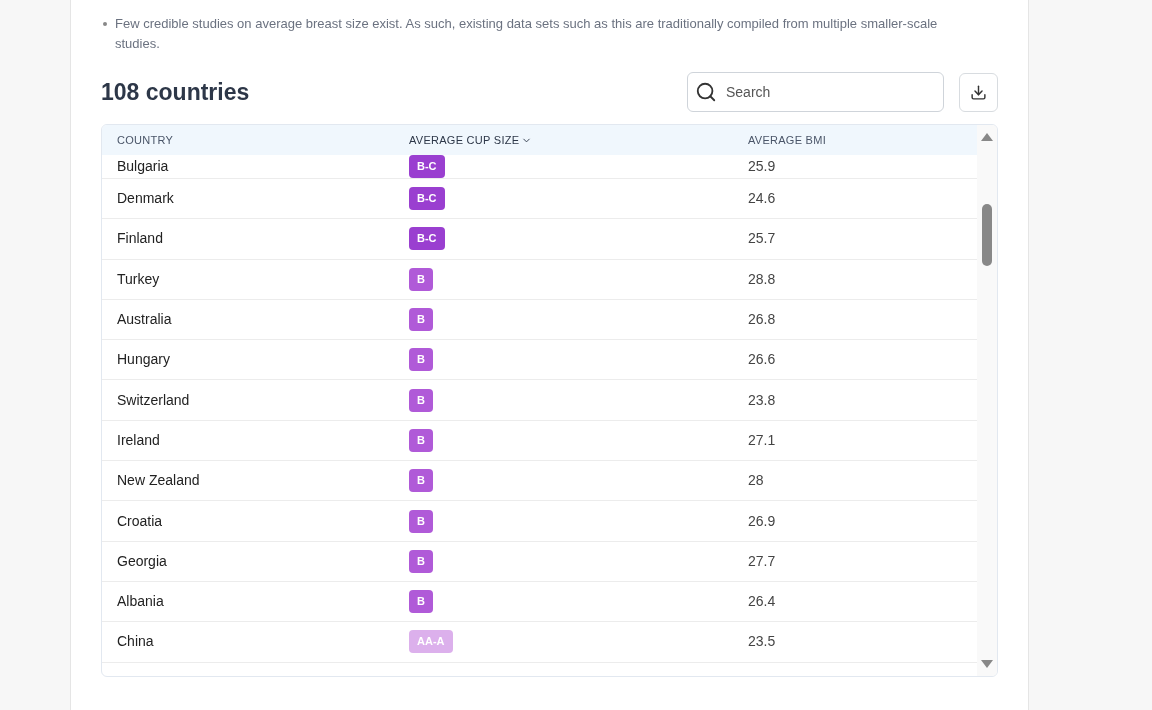 The height and width of the screenshot is (710, 1152). What do you see at coordinates (756, 481) in the screenshot?
I see `bmi-cell-text: 28` at bounding box center [756, 481].